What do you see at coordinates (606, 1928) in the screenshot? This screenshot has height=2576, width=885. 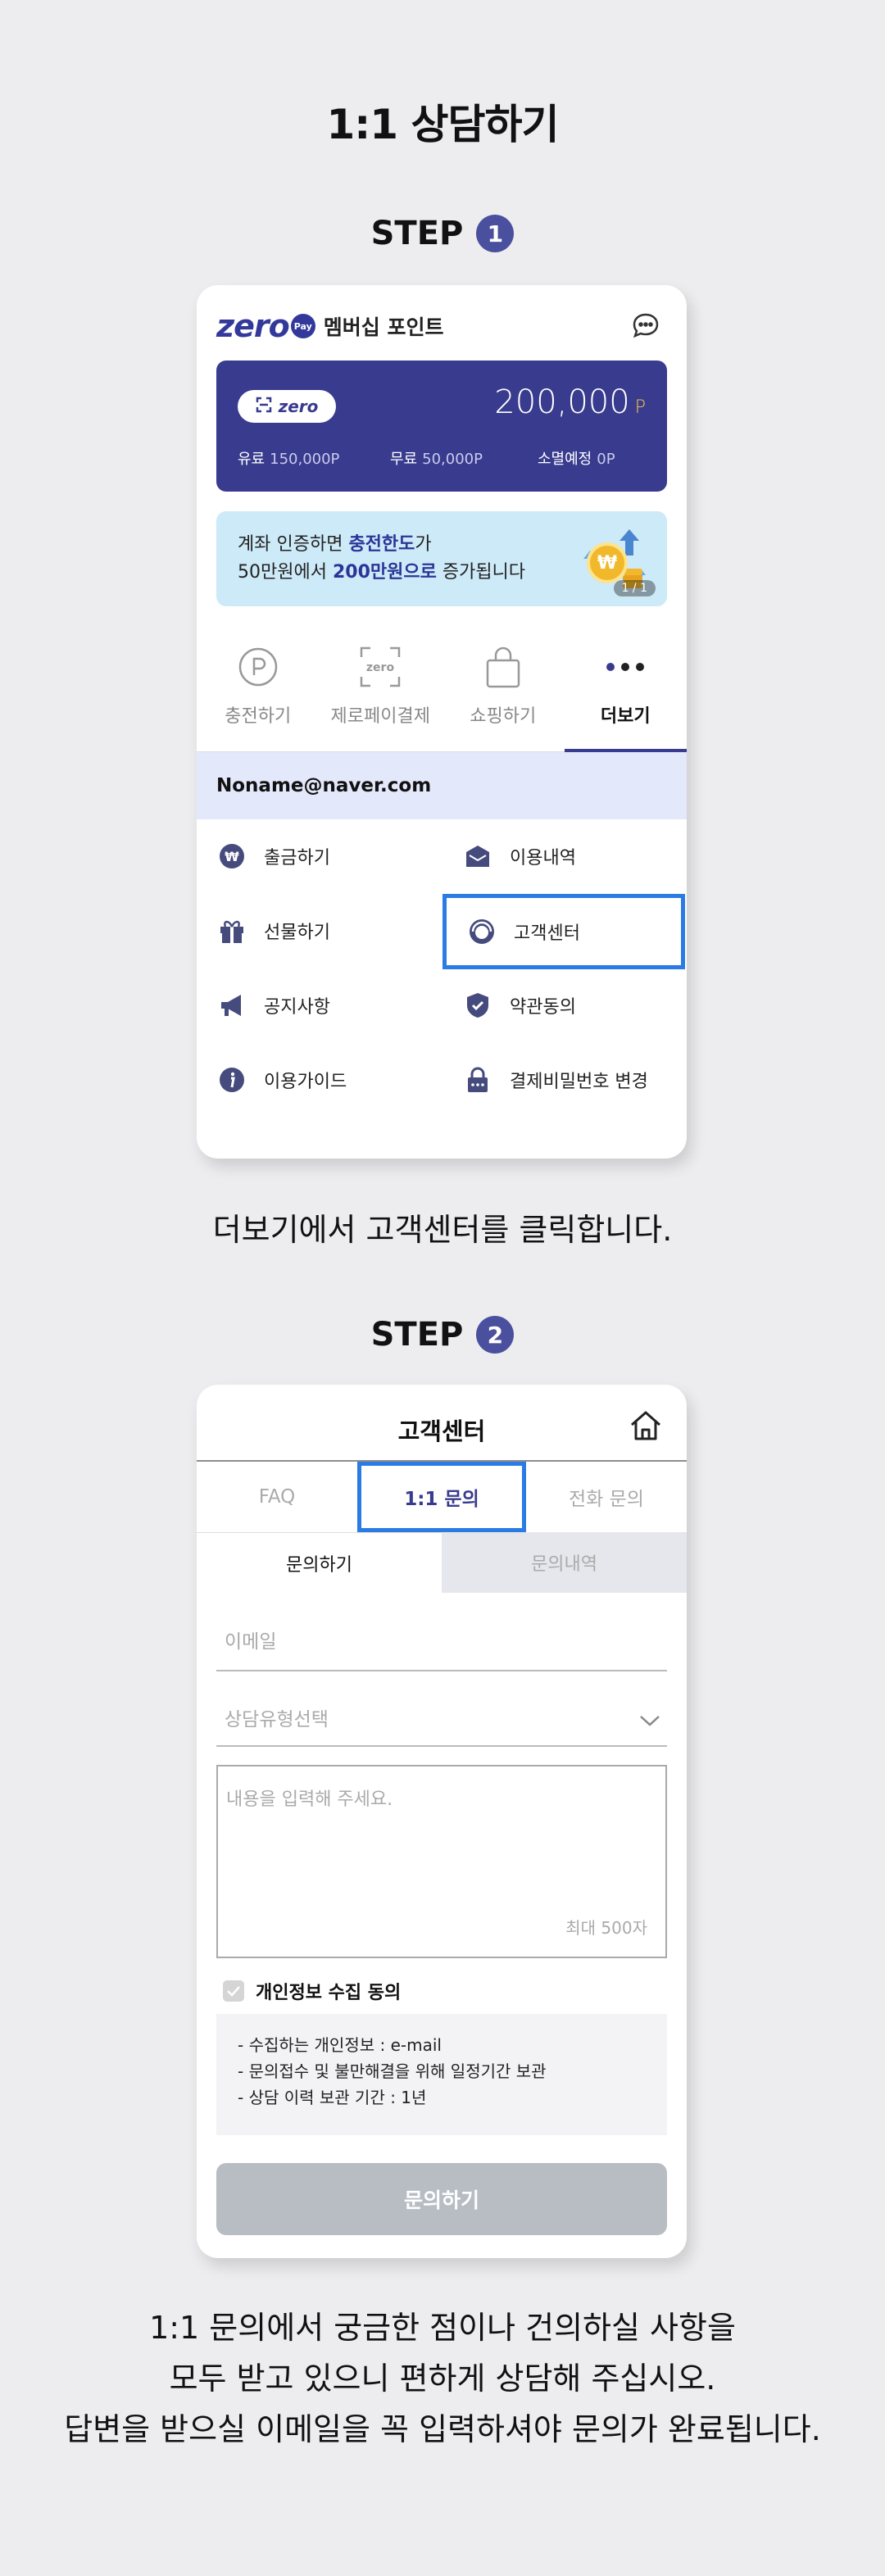 I see `max-length-hint: 최대 500자` at bounding box center [606, 1928].